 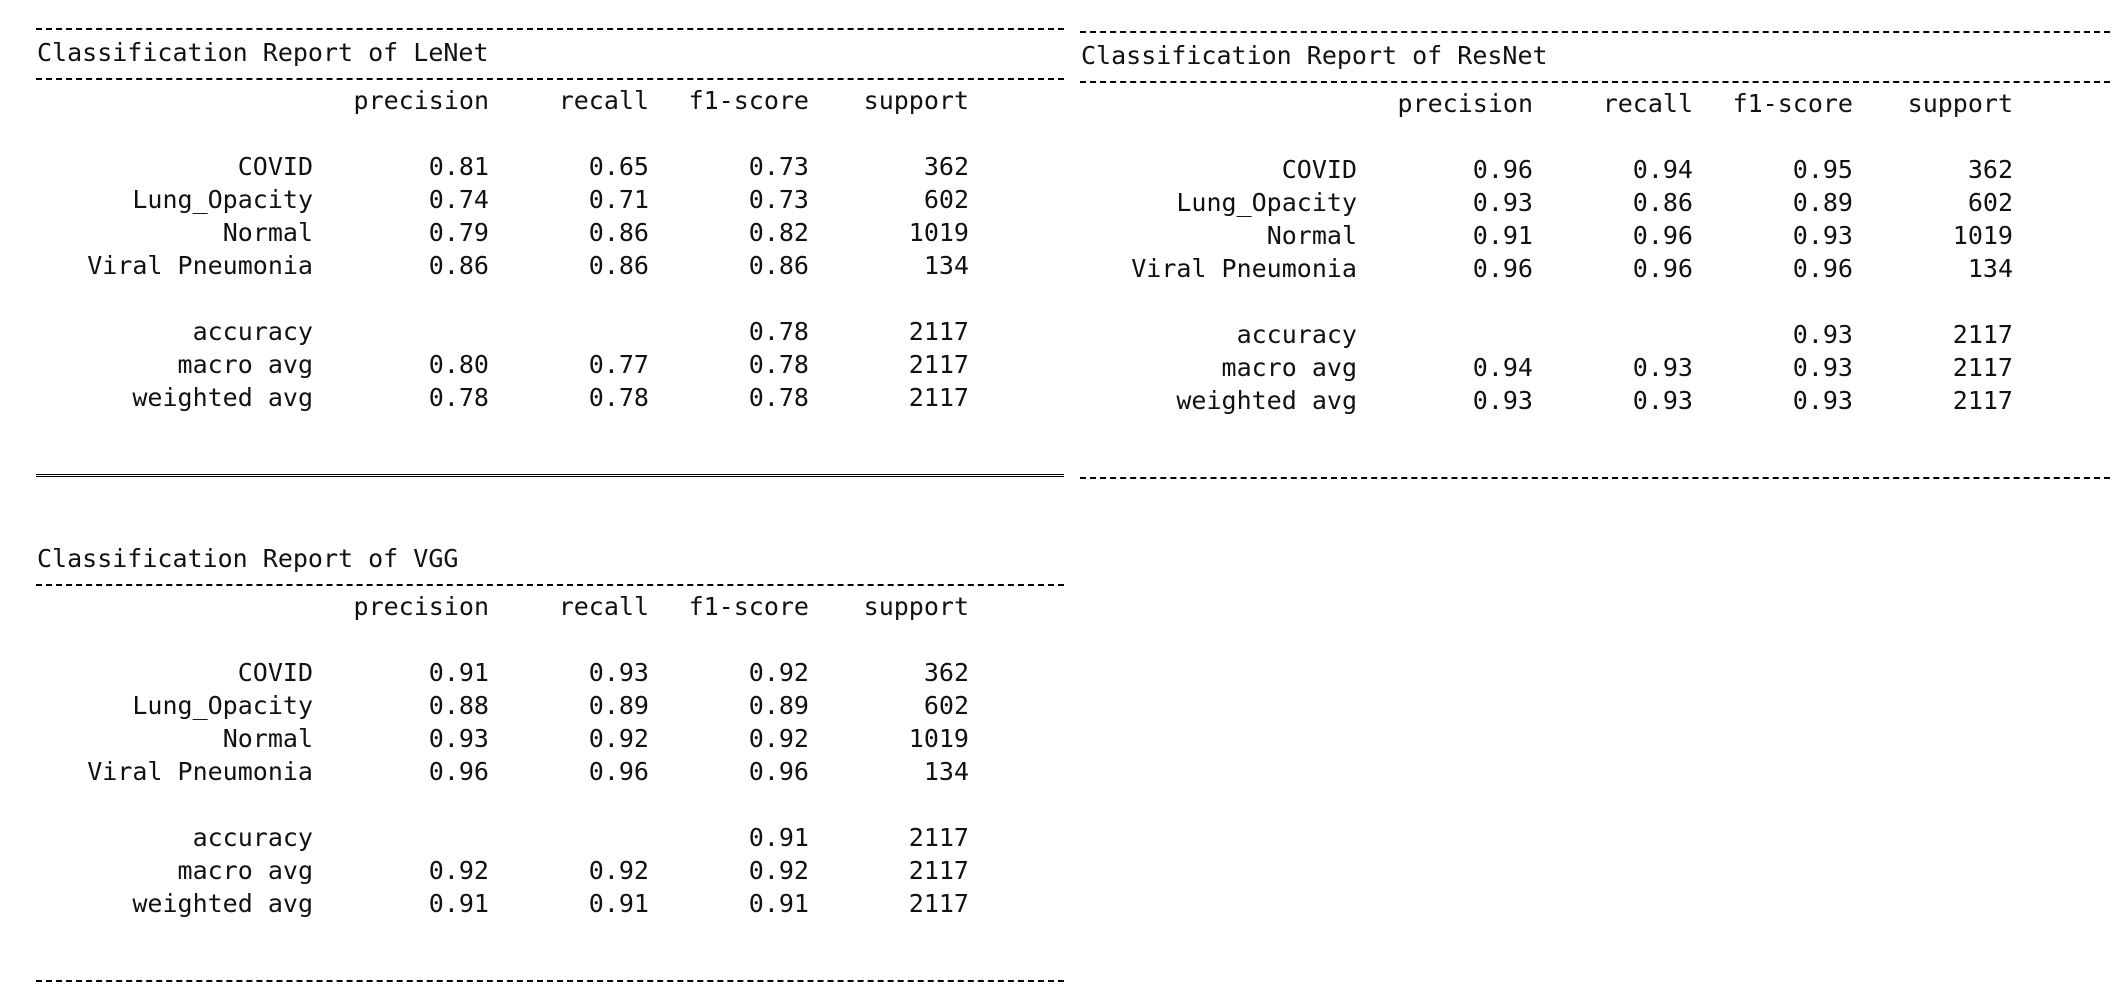 What do you see at coordinates (1546, 367) in the screenshot?
I see `summary-row: macro avg 0.94 0.93 0.93 2117` at bounding box center [1546, 367].